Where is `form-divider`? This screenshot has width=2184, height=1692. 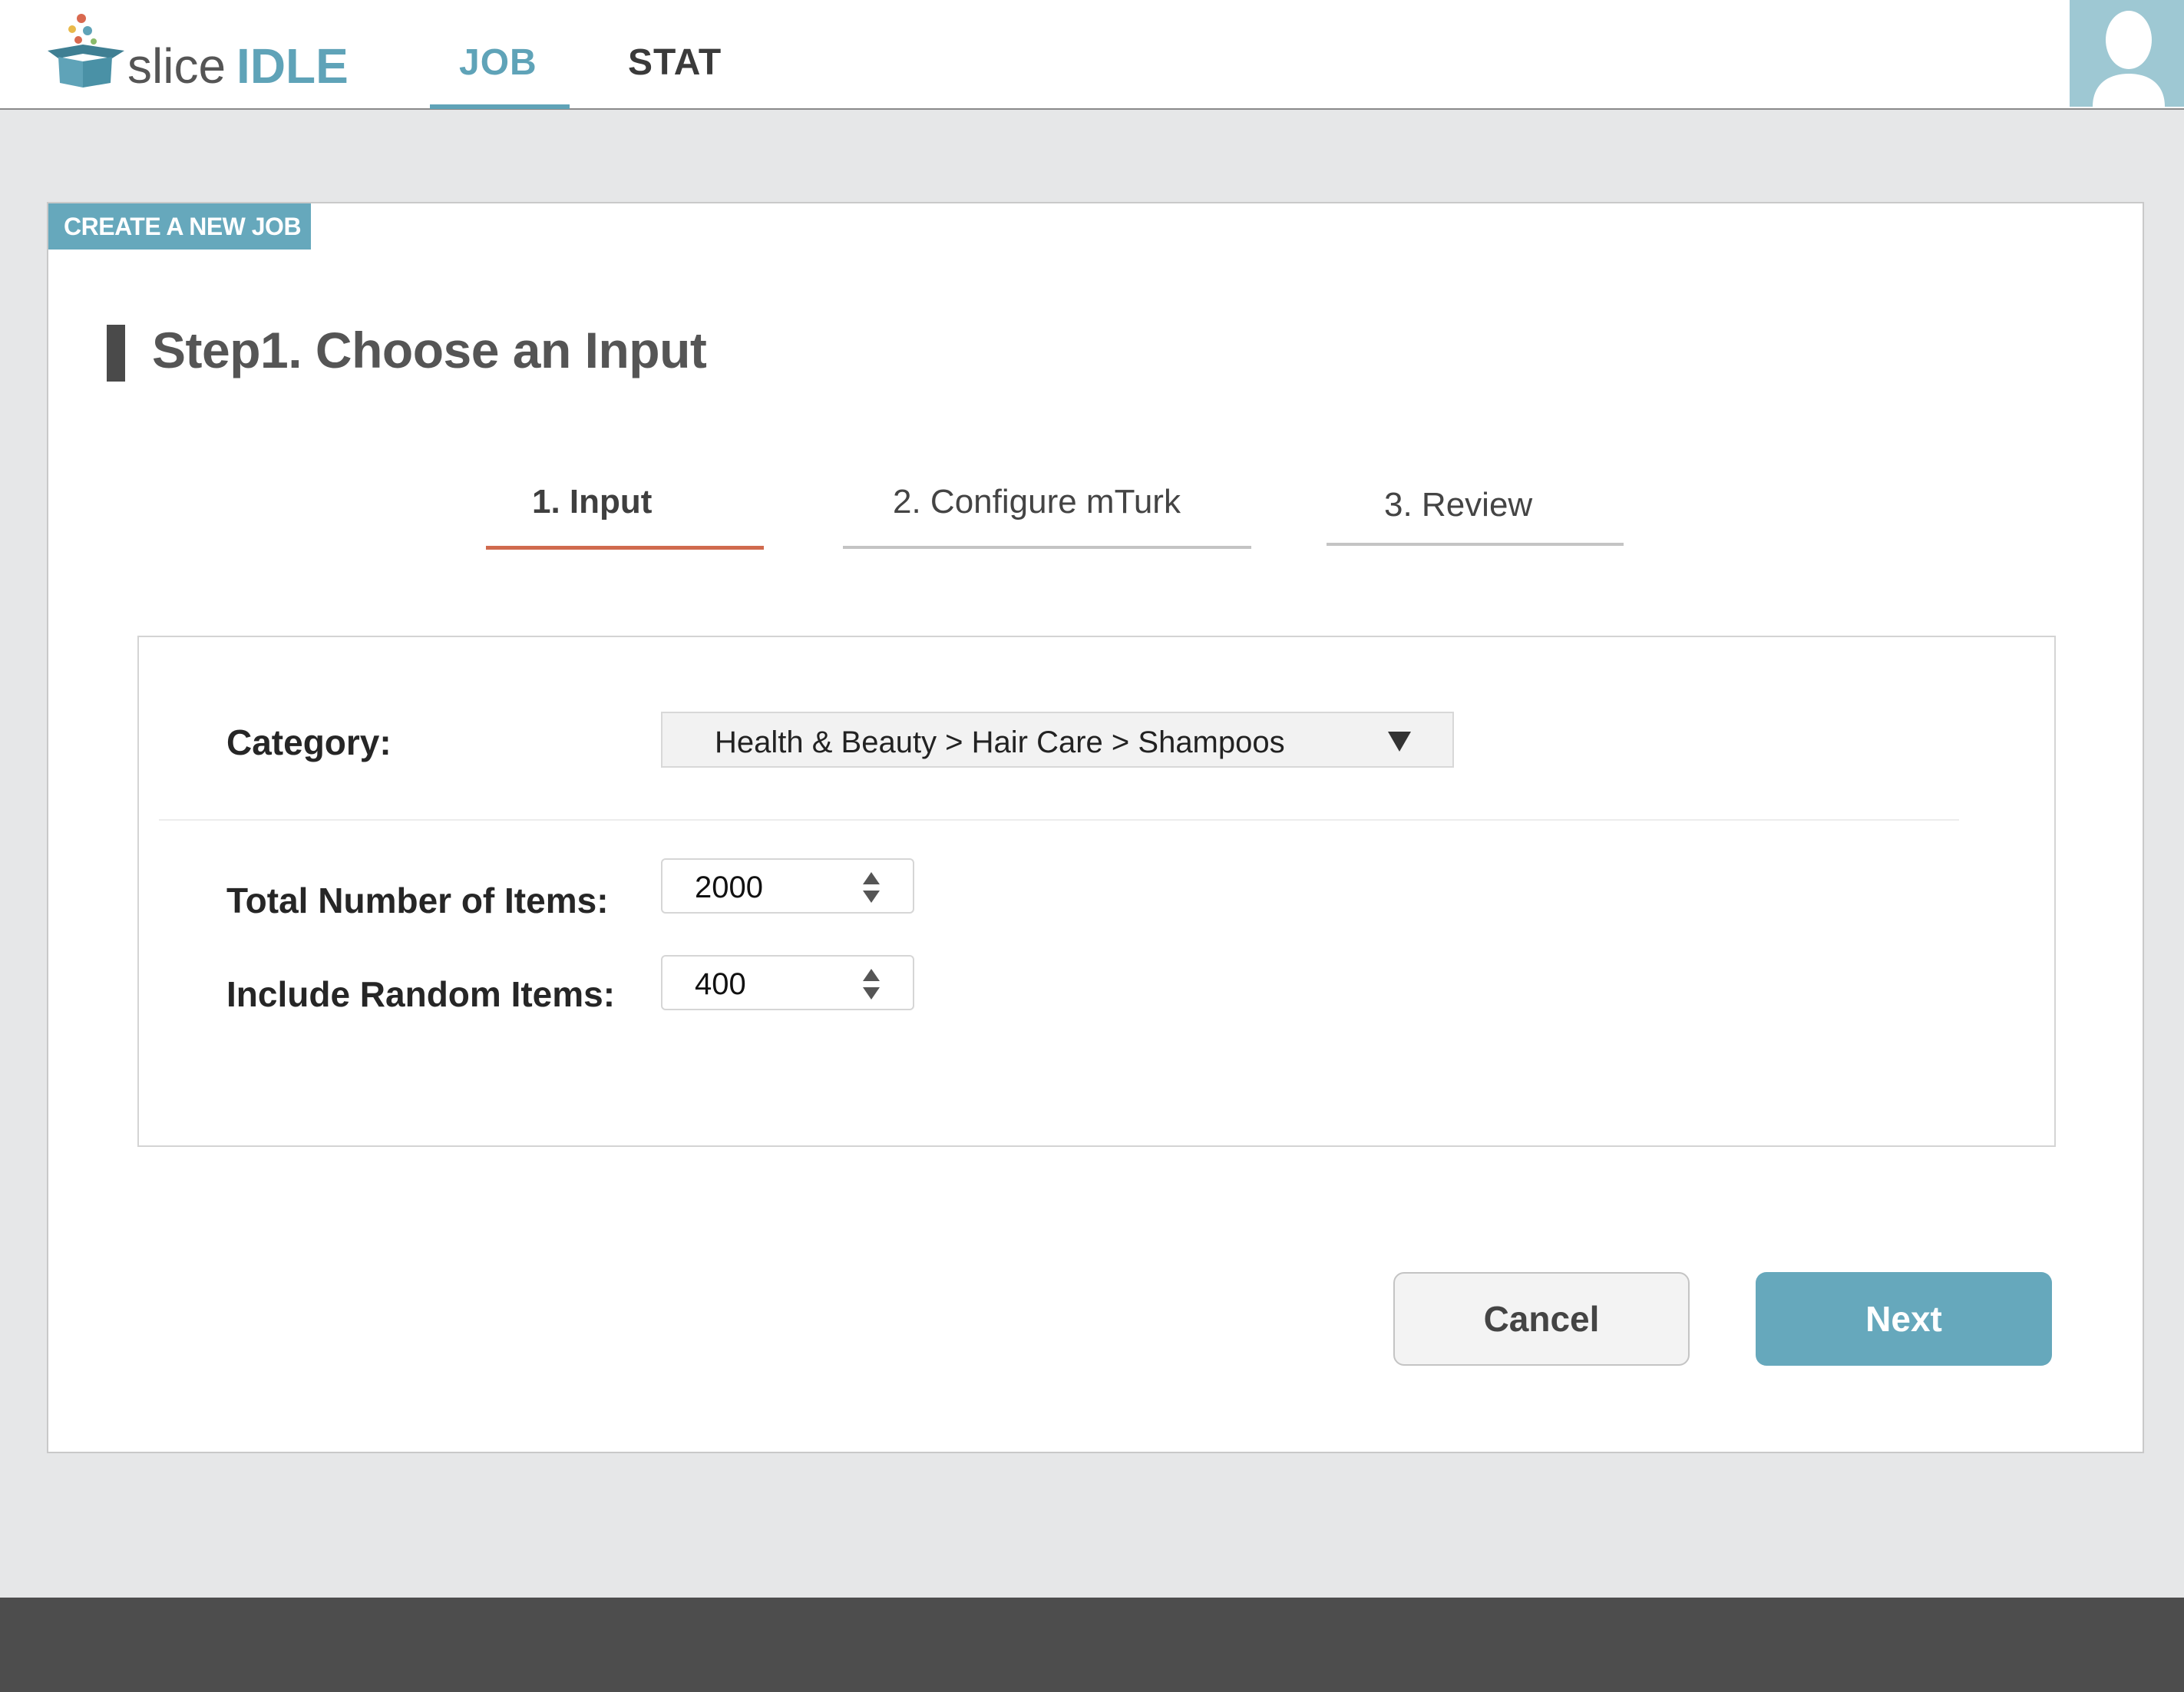
form-divider is located at coordinates (1059, 820).